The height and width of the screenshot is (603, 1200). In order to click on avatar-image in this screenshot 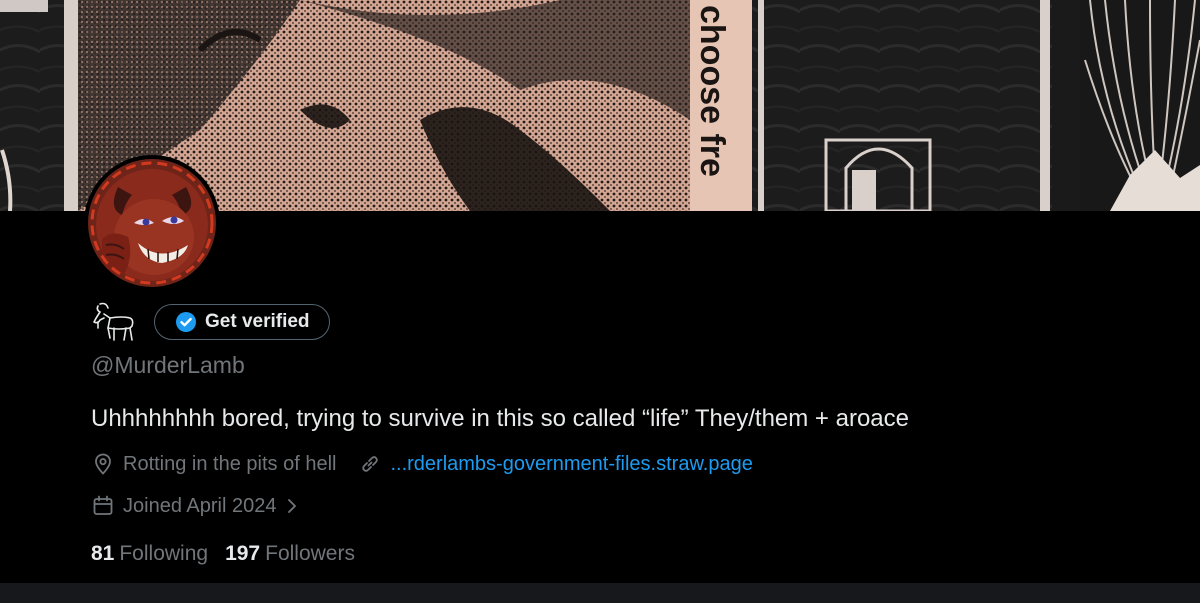, I will do `click(152, 223)`.